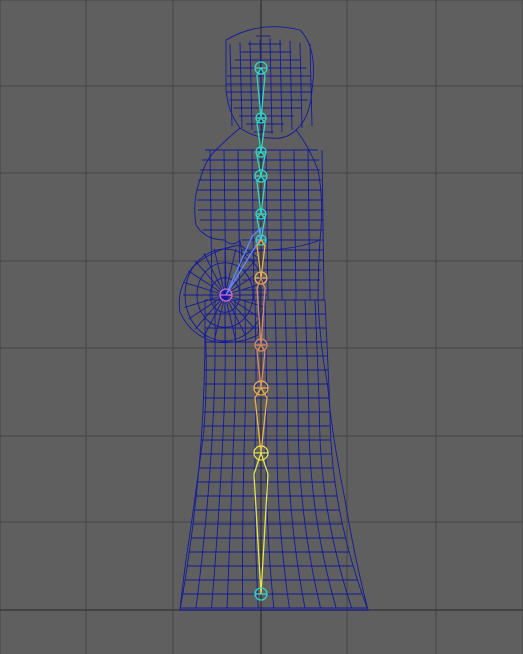  I want to click on sack-spoke, so click(219, 318).